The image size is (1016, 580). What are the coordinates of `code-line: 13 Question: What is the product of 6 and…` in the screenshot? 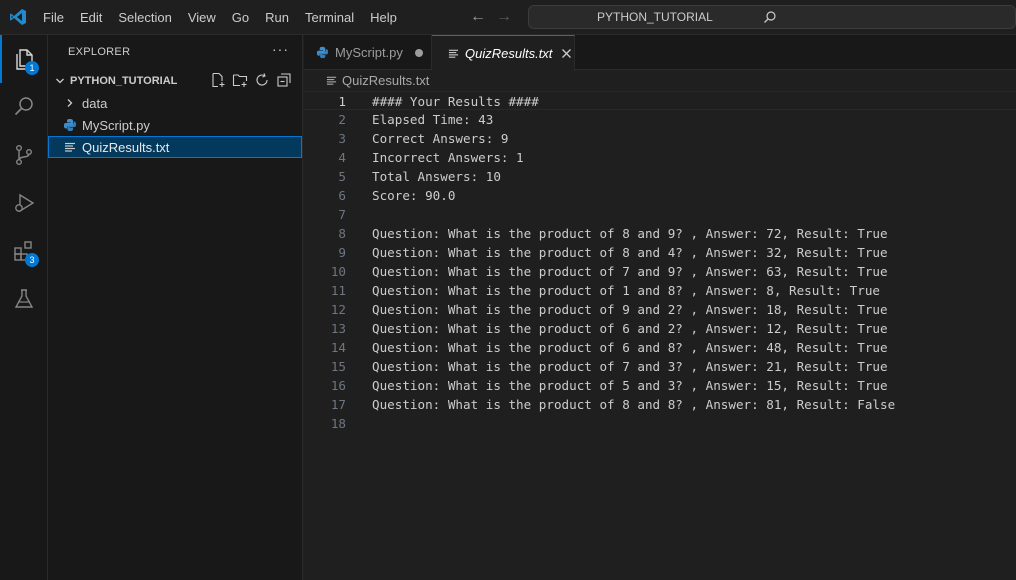 It's located at (660, 328).